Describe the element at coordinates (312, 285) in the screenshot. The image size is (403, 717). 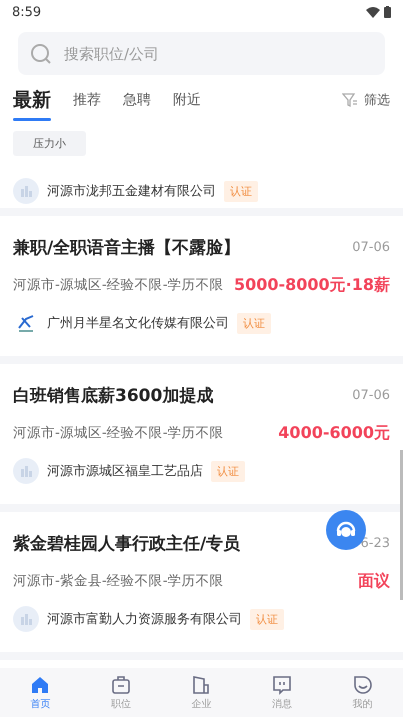
I see `salary: 5000-8000元·18薪` at that location.